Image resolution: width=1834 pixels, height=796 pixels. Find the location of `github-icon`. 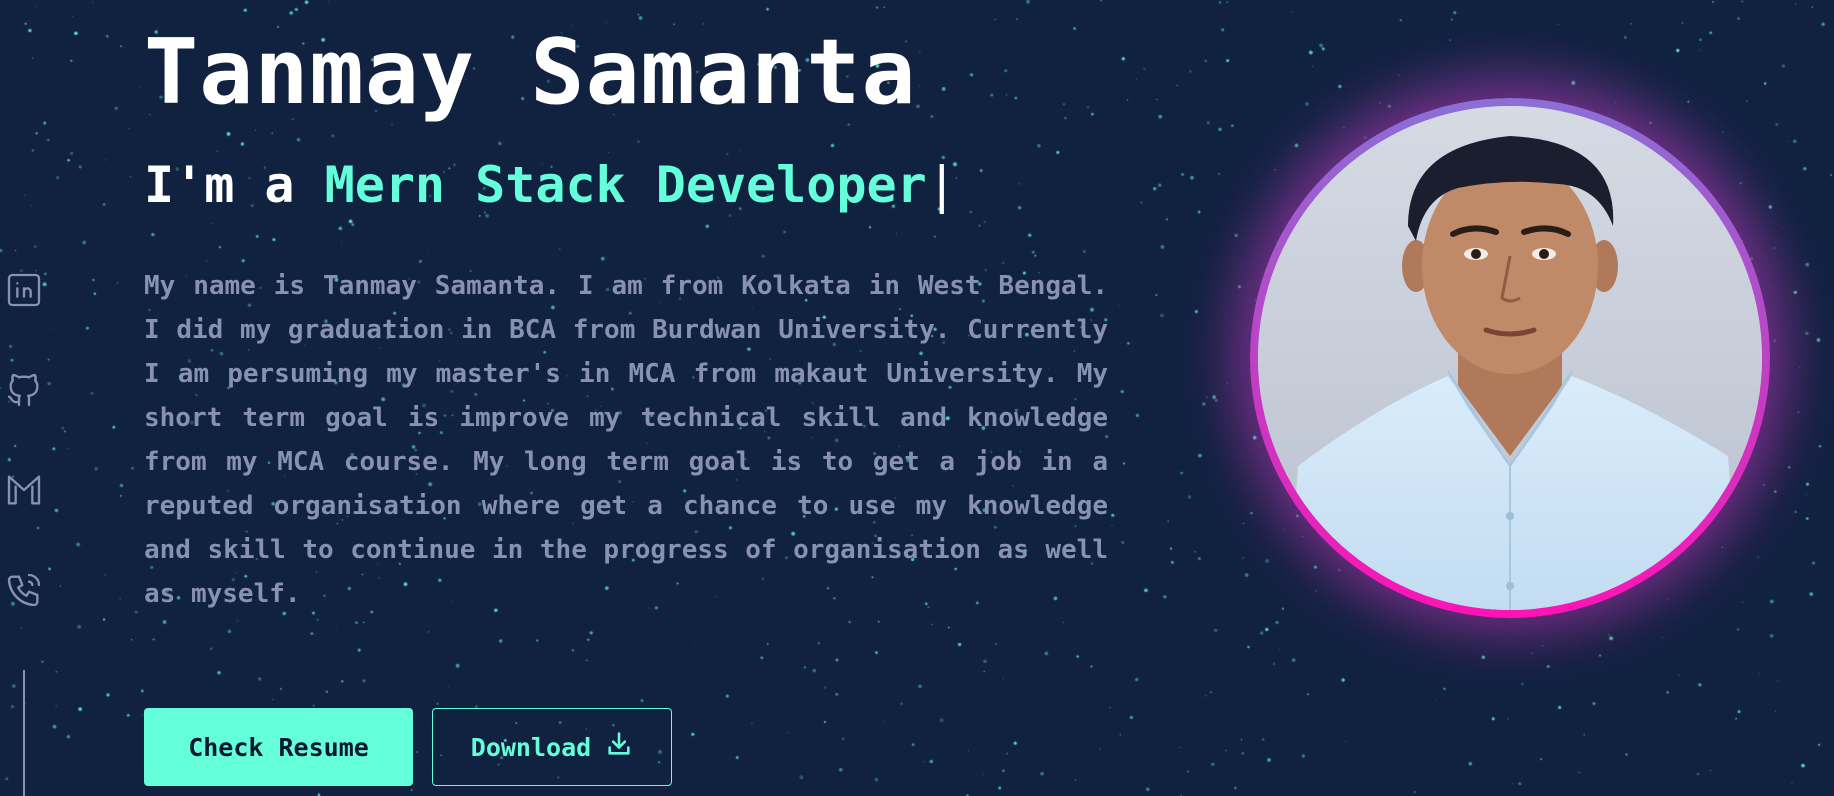

github-icon is located at coordinates (24, 390).